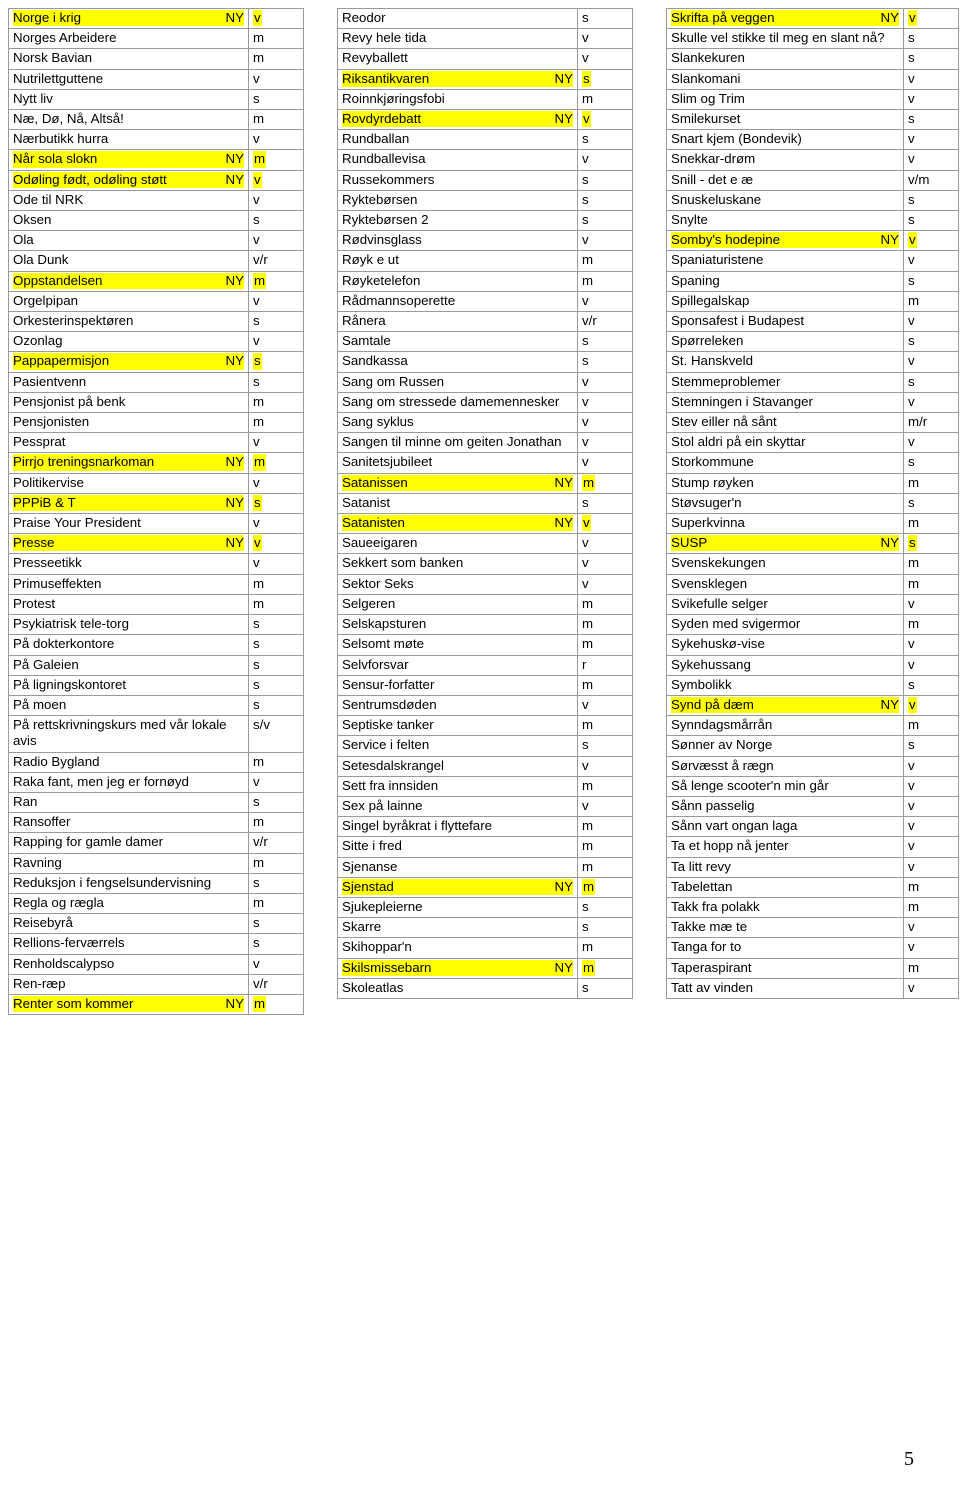 This screenshot has width=960, height=1495. What do you see at coordinates (785, 462) in the screenshot?
I see `title-line: Storkommune` at bounding box center [785, 462].